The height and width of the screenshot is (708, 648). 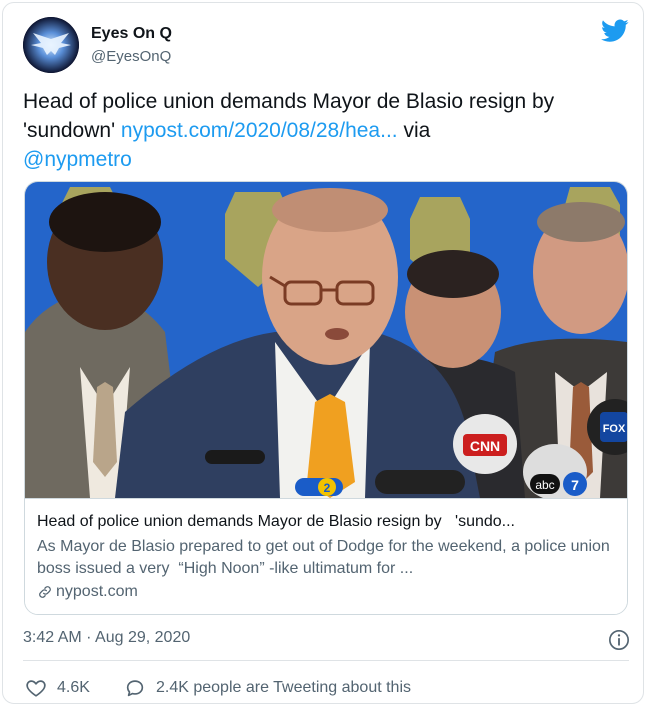 What do you see at coordinates (326, 660) in the screenshot?
I see `footer-divider` at bounding box center [326, 660].